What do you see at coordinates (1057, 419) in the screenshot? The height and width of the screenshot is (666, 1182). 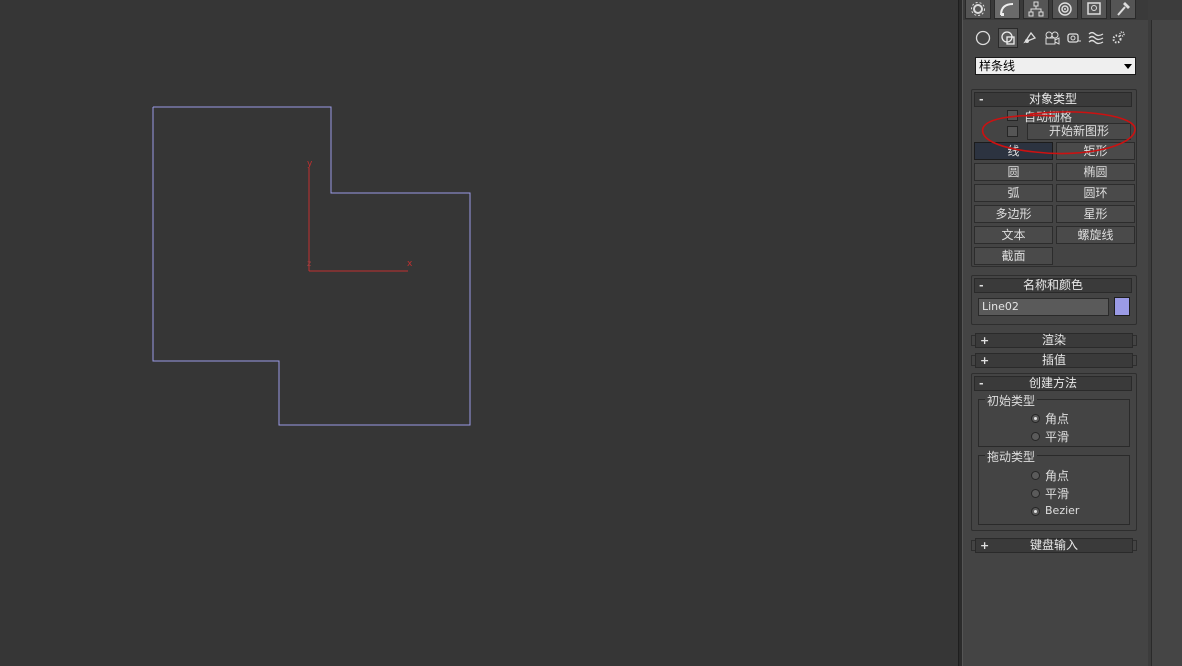 I see `initial-corner-label: 角点` at bounding box center [1057, 419].